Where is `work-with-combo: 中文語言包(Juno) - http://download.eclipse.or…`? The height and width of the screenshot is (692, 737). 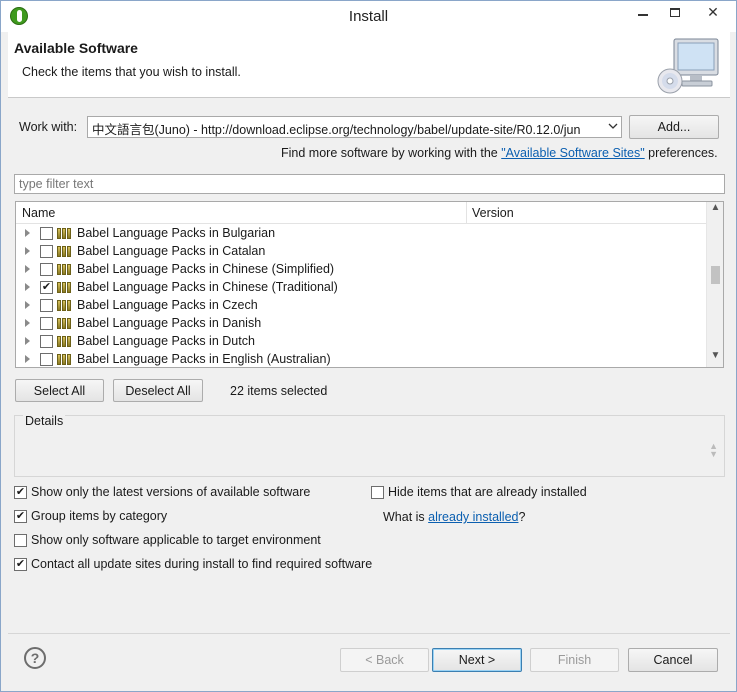
work-with-combo: 中文語言包(Juno) - http://download.eclipse.or… is located at coordinates (354, 127).